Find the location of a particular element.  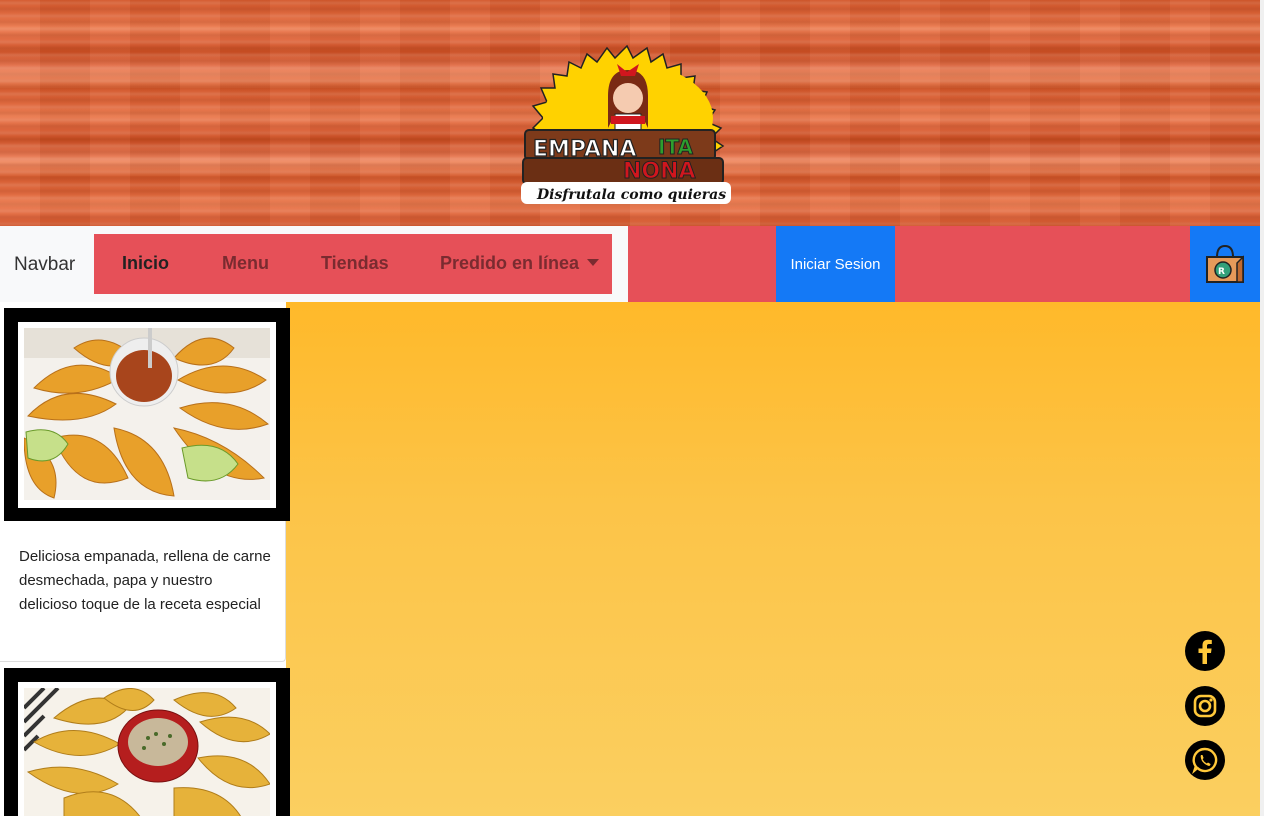

nav-link-pedido-en-linea: Predido en línea is located at coordinates (520, 263).